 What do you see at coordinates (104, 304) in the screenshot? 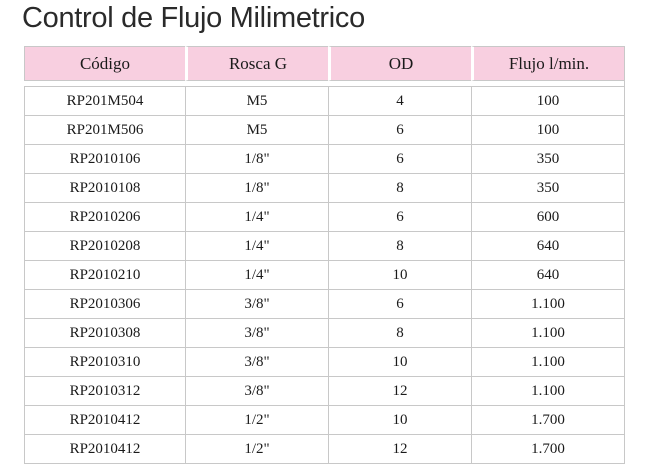
I see `cell-codigo: RP2010306` at bounding box center [104, 304].